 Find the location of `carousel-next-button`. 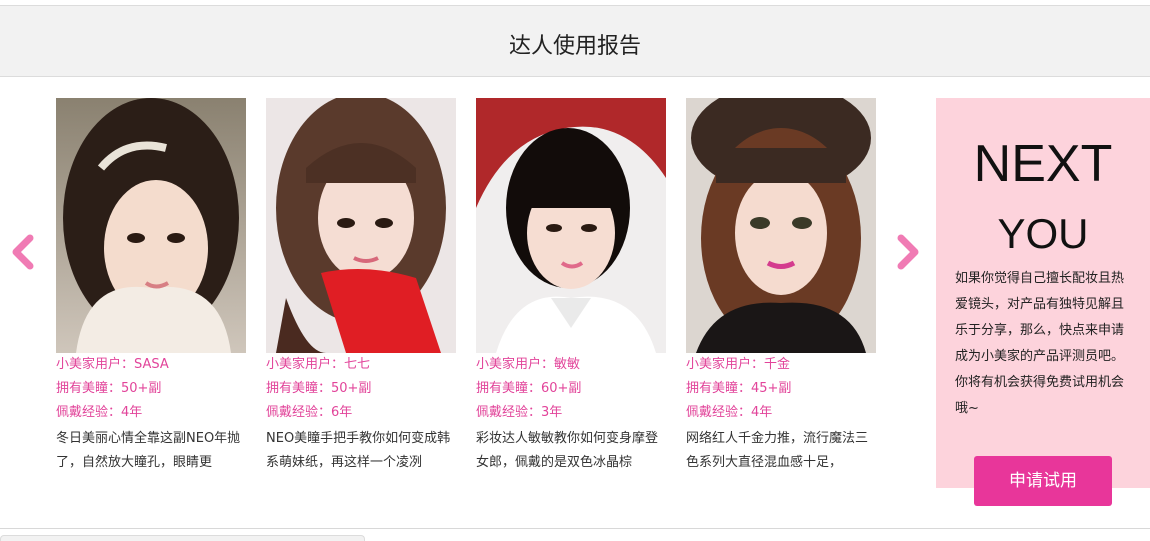

carousel-next-button is located at coordinates (908, 252).